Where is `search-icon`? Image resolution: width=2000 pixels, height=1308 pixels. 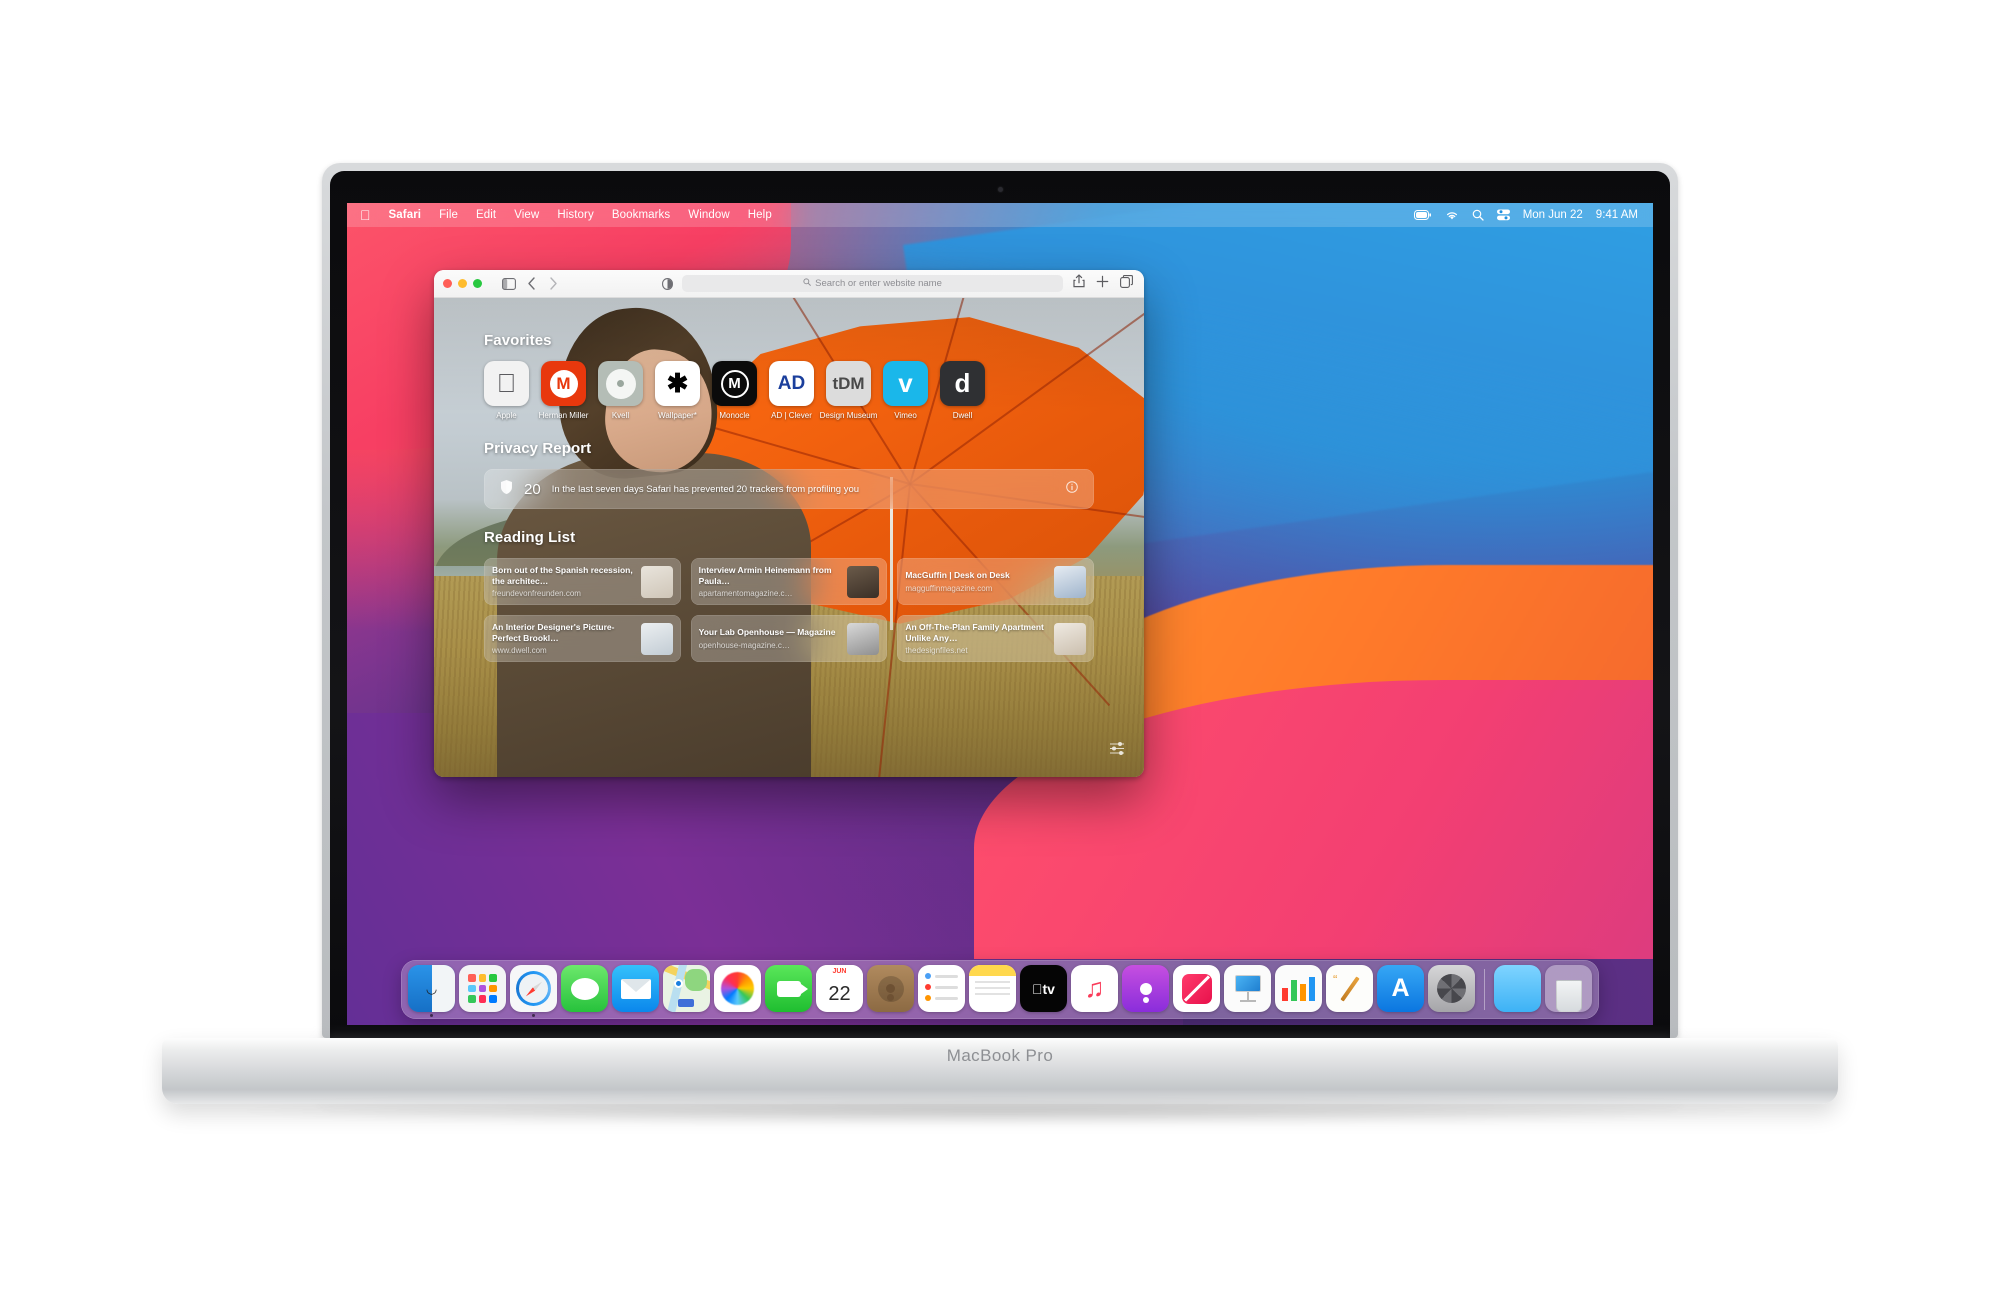 search-icon is located at coordinates (1478, 215).